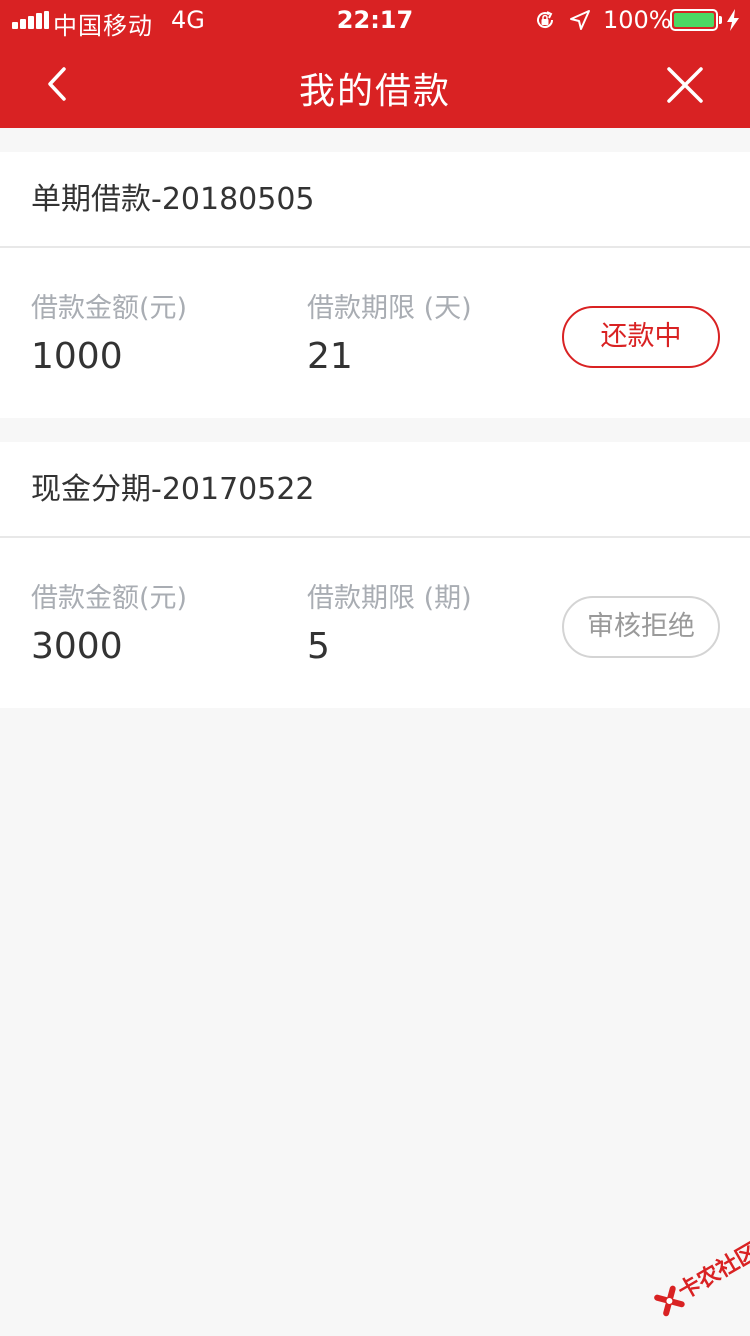  I want to click on status-bar: 中国移动 4G 22:17 100%, so click(375, 20).